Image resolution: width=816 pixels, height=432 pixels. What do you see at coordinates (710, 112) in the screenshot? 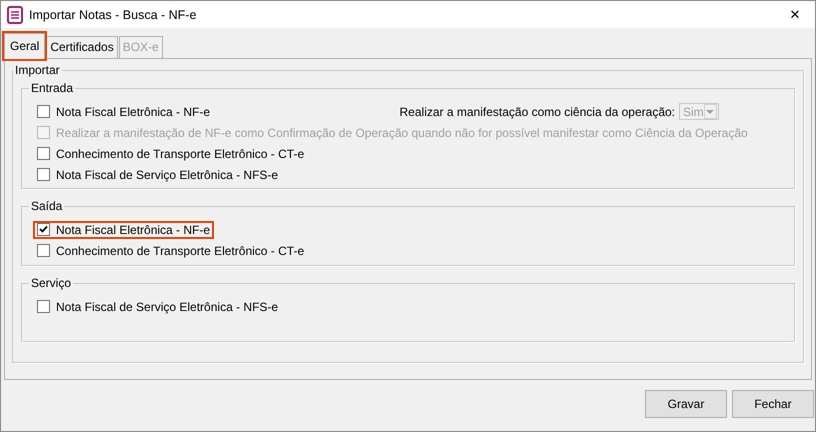
I see `caret-icon` at bounding box center [710, 112].